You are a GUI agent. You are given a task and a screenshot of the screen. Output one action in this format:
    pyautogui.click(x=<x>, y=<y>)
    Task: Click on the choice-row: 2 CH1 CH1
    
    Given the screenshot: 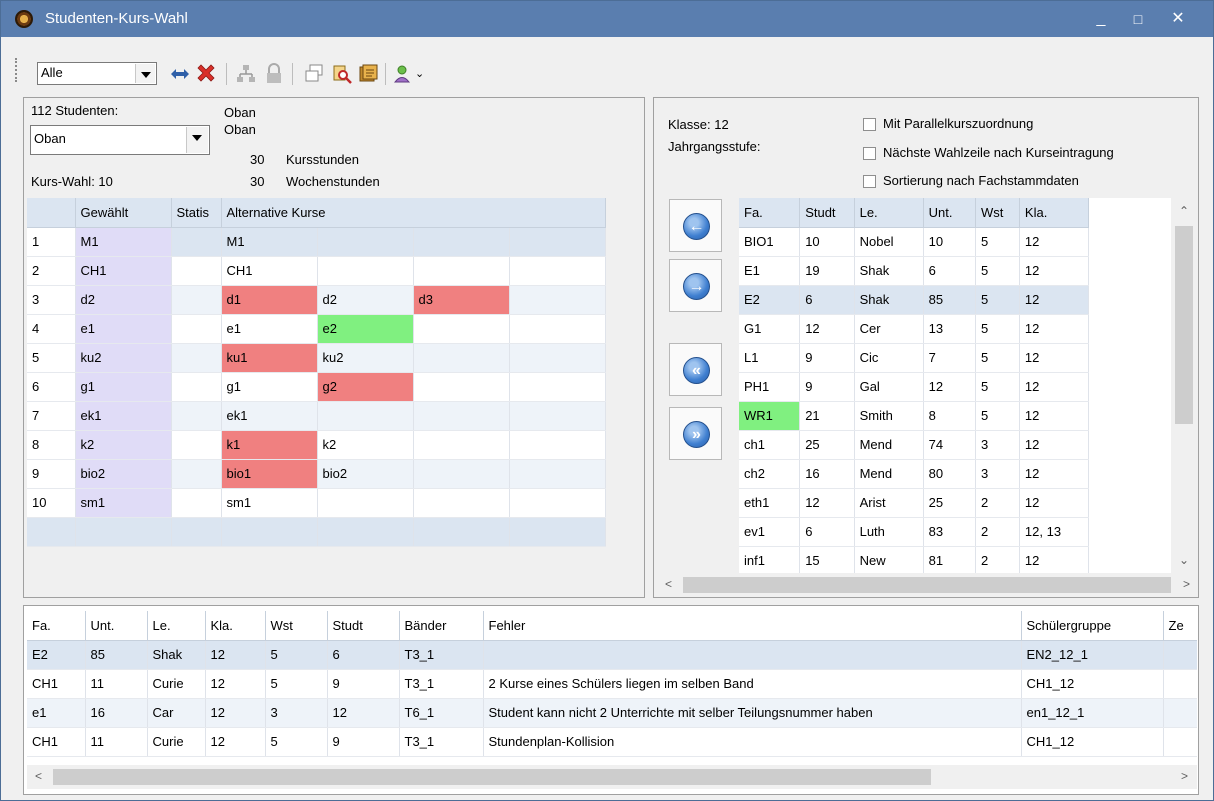 What is the action you would take?
    pyautogui.click(x=316, y=271)
    